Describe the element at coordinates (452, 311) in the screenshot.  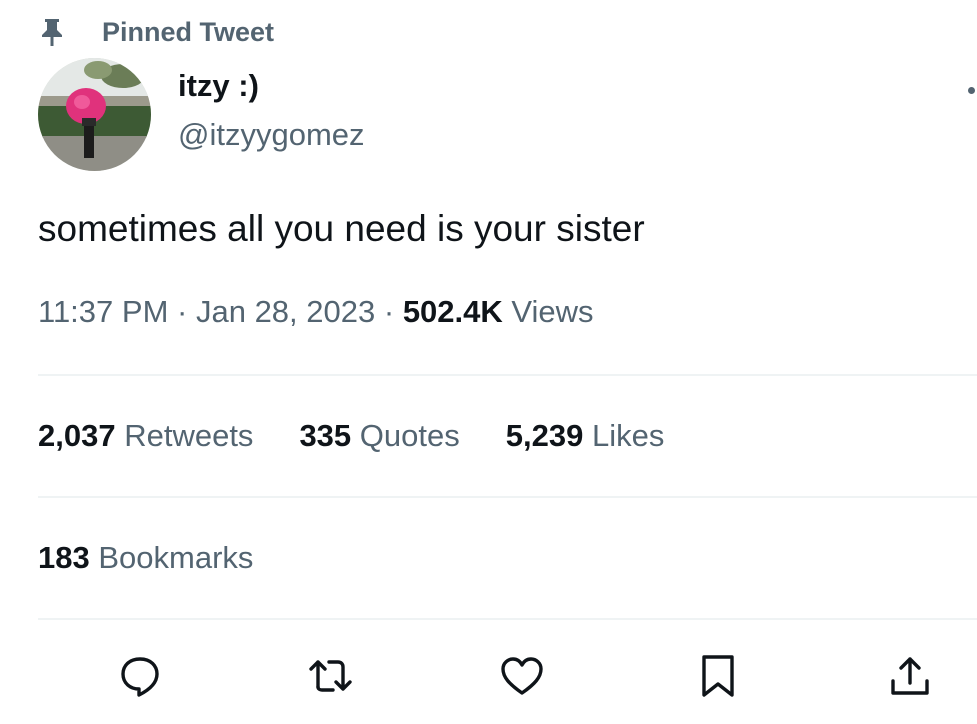
I see `views-count: 502.4K` at that location.